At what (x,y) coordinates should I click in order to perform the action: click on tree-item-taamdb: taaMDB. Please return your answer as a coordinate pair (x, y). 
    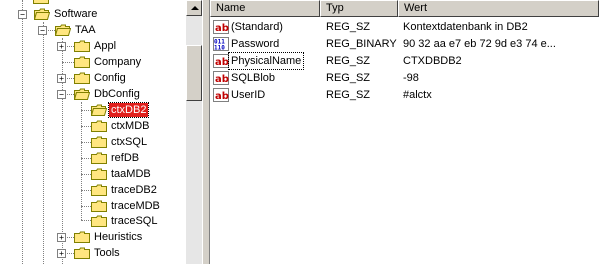
    Looking at the image, I should click on (131, 174).